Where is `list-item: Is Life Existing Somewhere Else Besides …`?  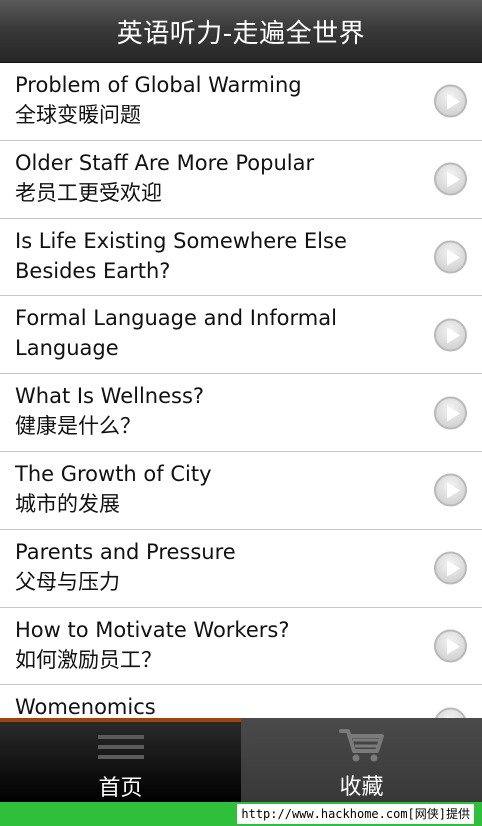 list-item: Is Life Existing Somewhere Else Besides … is located at coordinates (241, 258).